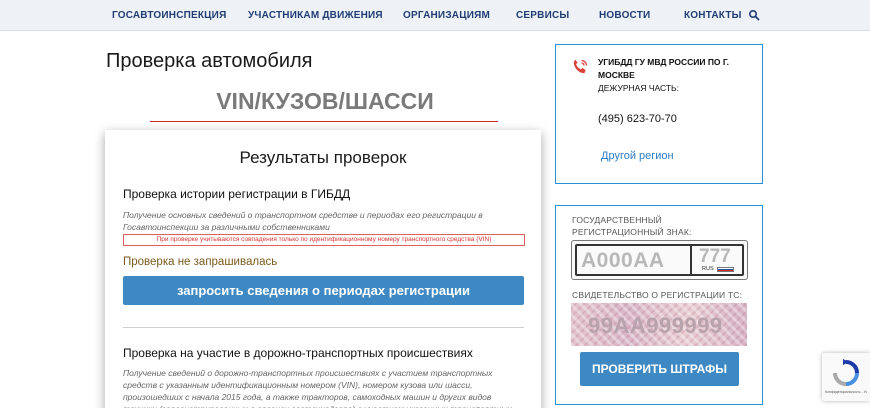  Describe the element at coordinates (580, 66) in the screenshot. I see `phone-icon` at that location.